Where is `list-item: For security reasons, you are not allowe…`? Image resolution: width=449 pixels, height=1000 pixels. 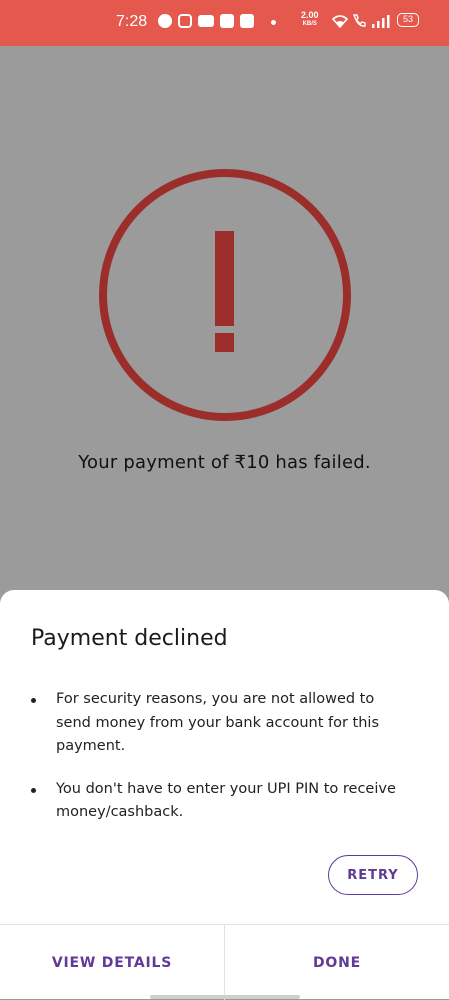
list-item: For security reasons, you are not allowe… is located at coordinates (221, 723).